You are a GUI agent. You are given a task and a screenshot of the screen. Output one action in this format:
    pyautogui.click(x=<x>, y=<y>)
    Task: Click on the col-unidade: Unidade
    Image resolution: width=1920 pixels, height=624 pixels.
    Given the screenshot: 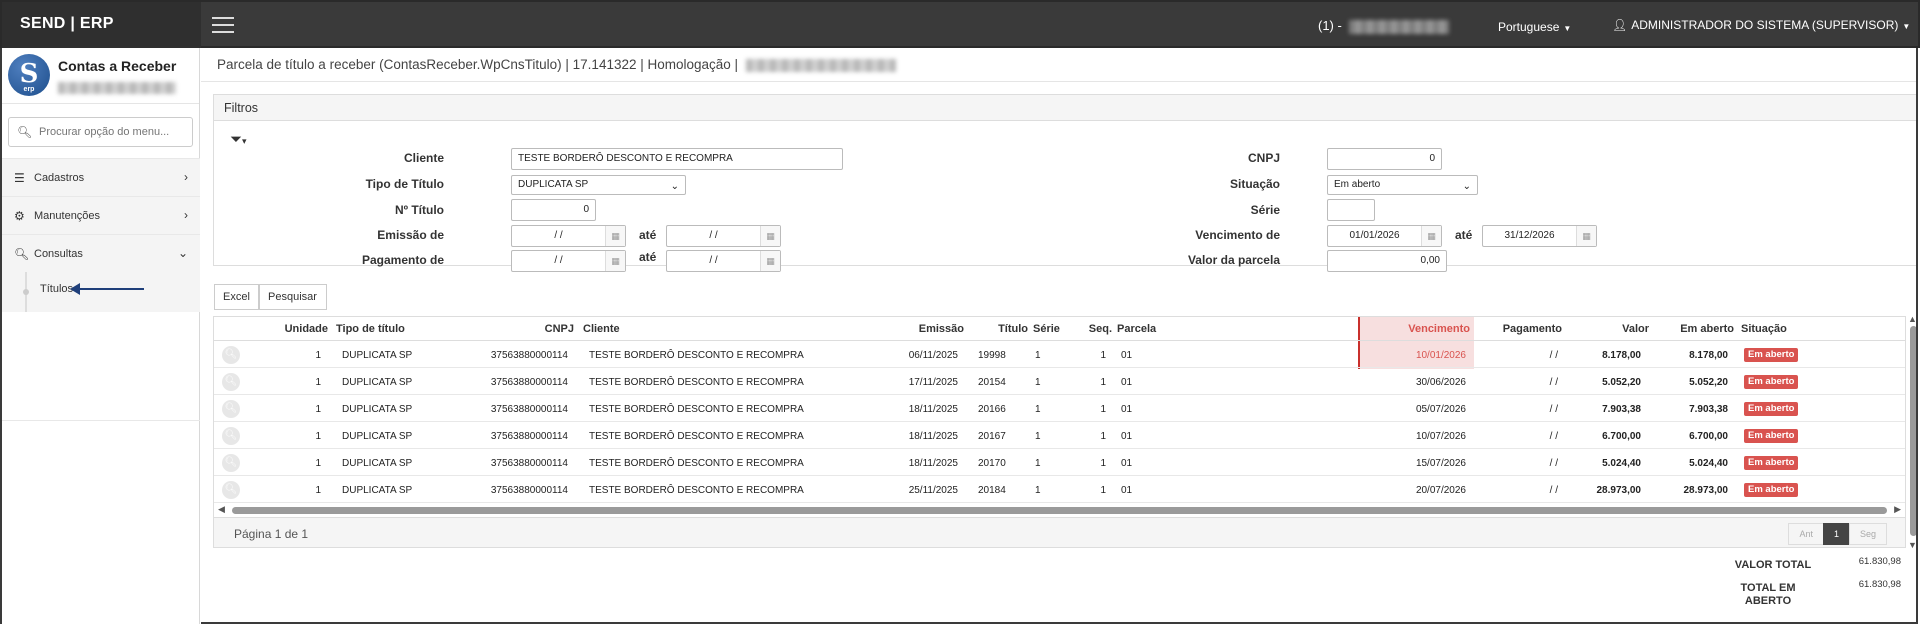 What is the action you would take?
    pyautogui.click(x=301, y=329)
    